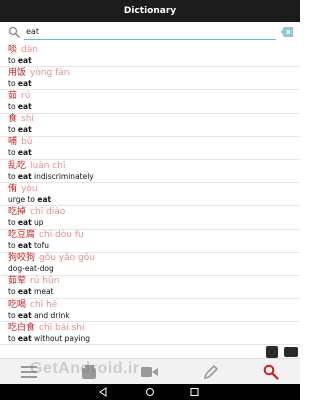 The width and height of the screenshot is (320, 400). What do you see at coordinates (67, 258) in the screenshot?
I see `pinyin: gǒu yǎo gǒu` at bounding box center [67, 258].